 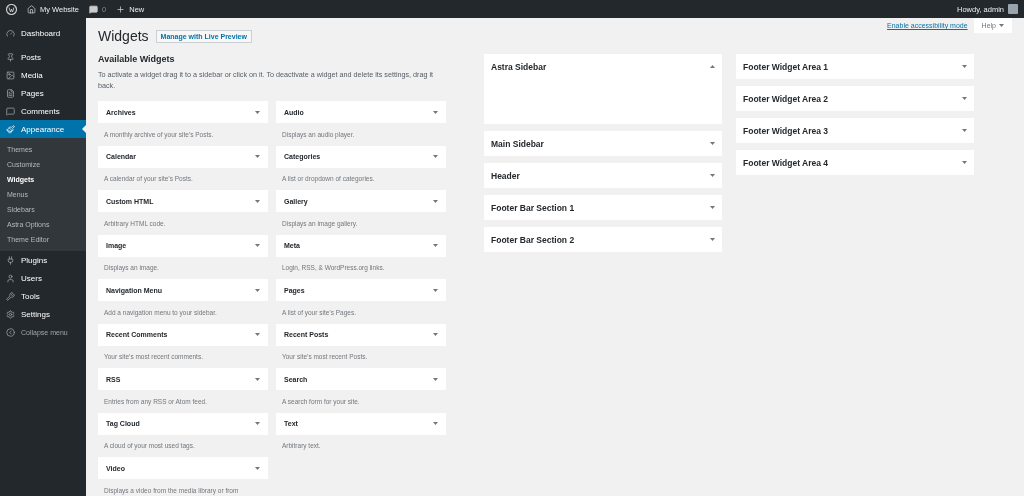 I want to click on plus-icon, so click(x=121, y=9).